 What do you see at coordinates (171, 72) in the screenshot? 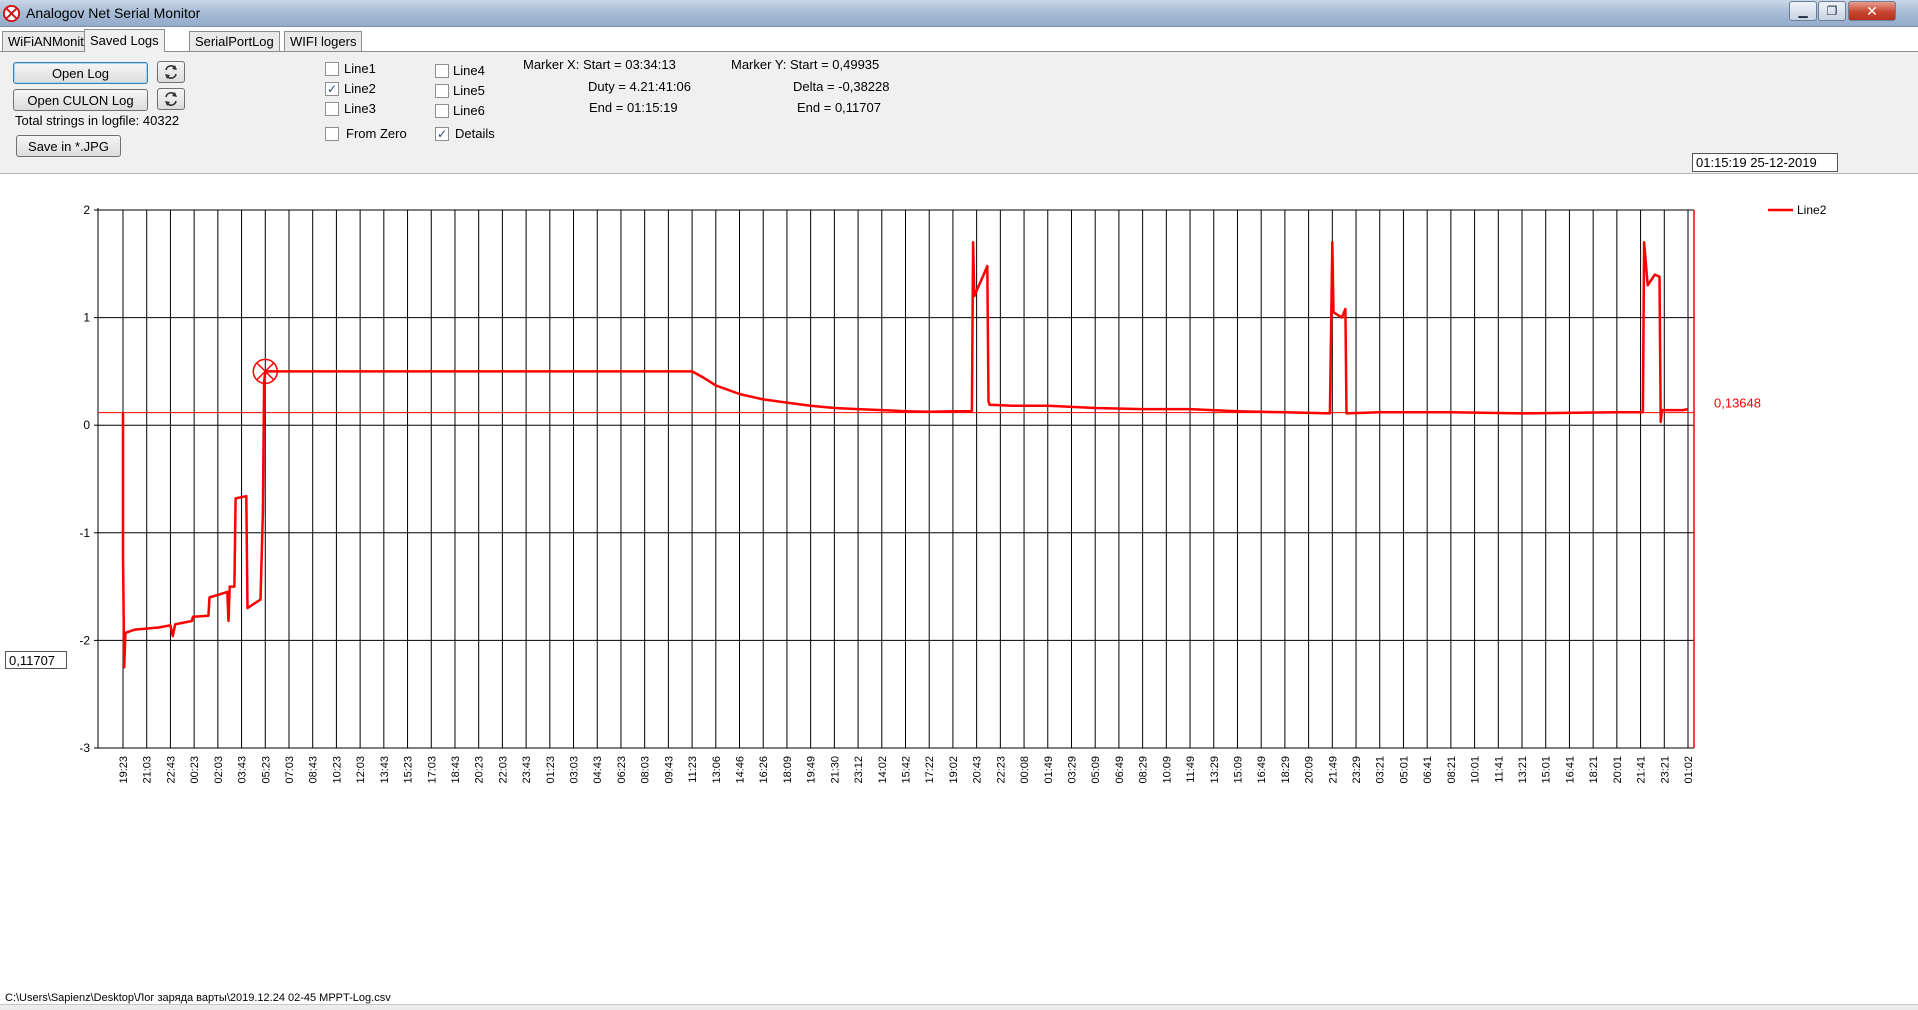
I see `refresh-log-button` at bounding box center [171, 72].